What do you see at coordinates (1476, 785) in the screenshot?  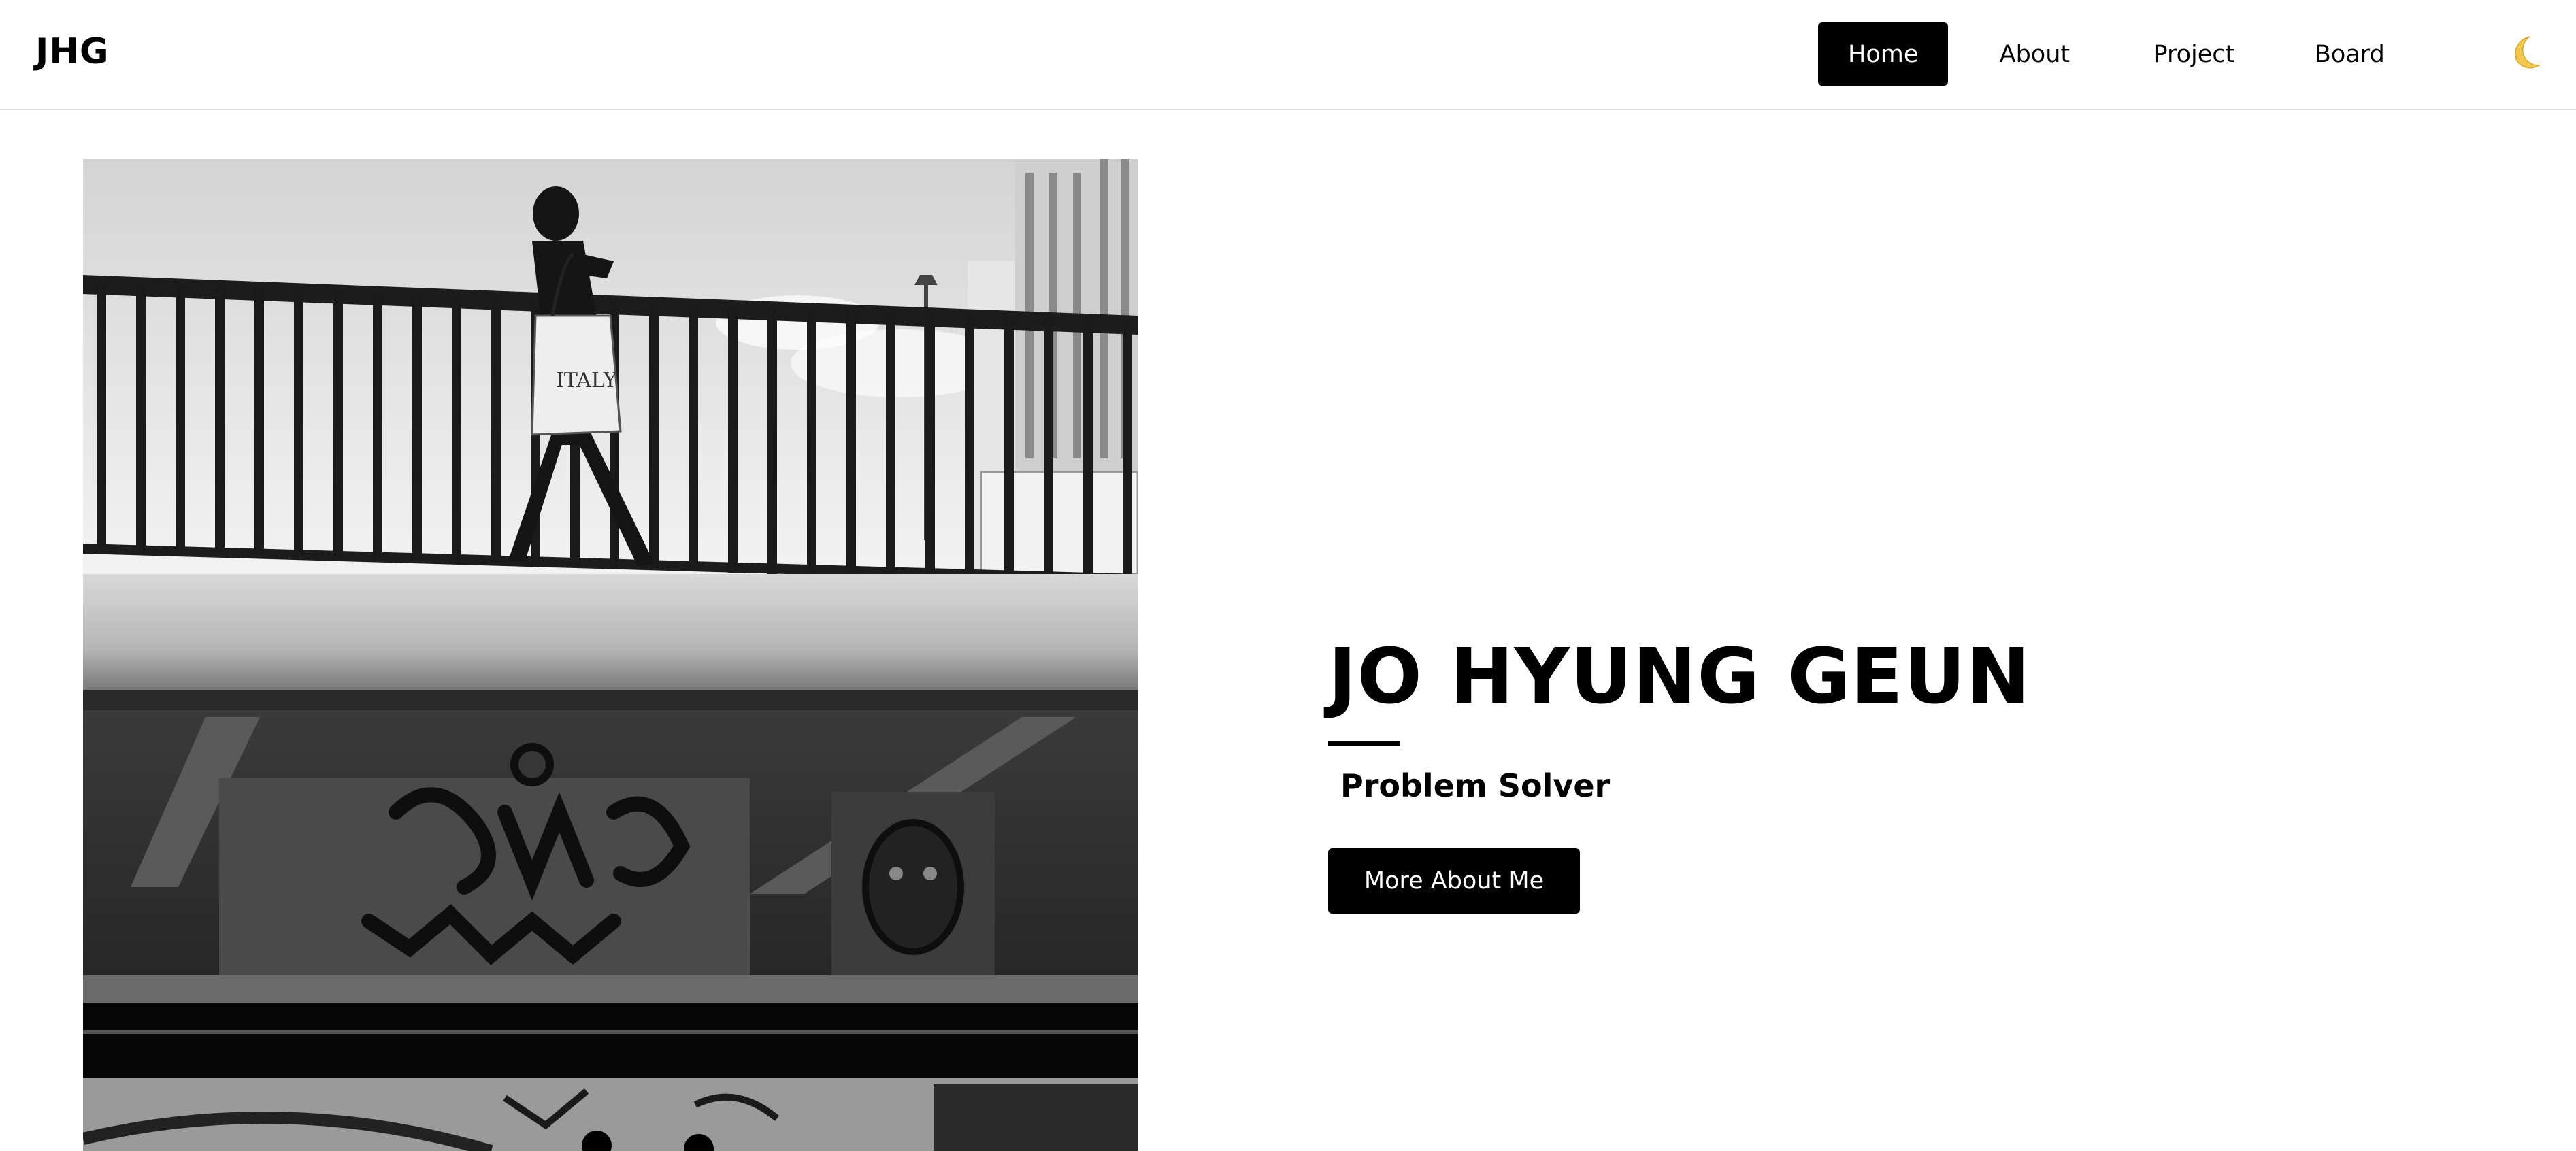 I see `hero-role: Problem Solver` at bounding box center [1476, 785].